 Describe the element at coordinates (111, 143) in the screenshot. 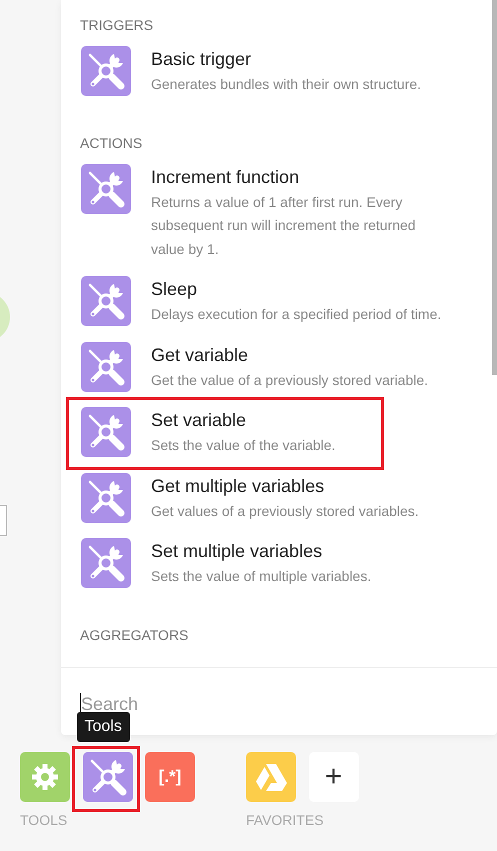

I see `section-heading: ACTIONS` at that location.